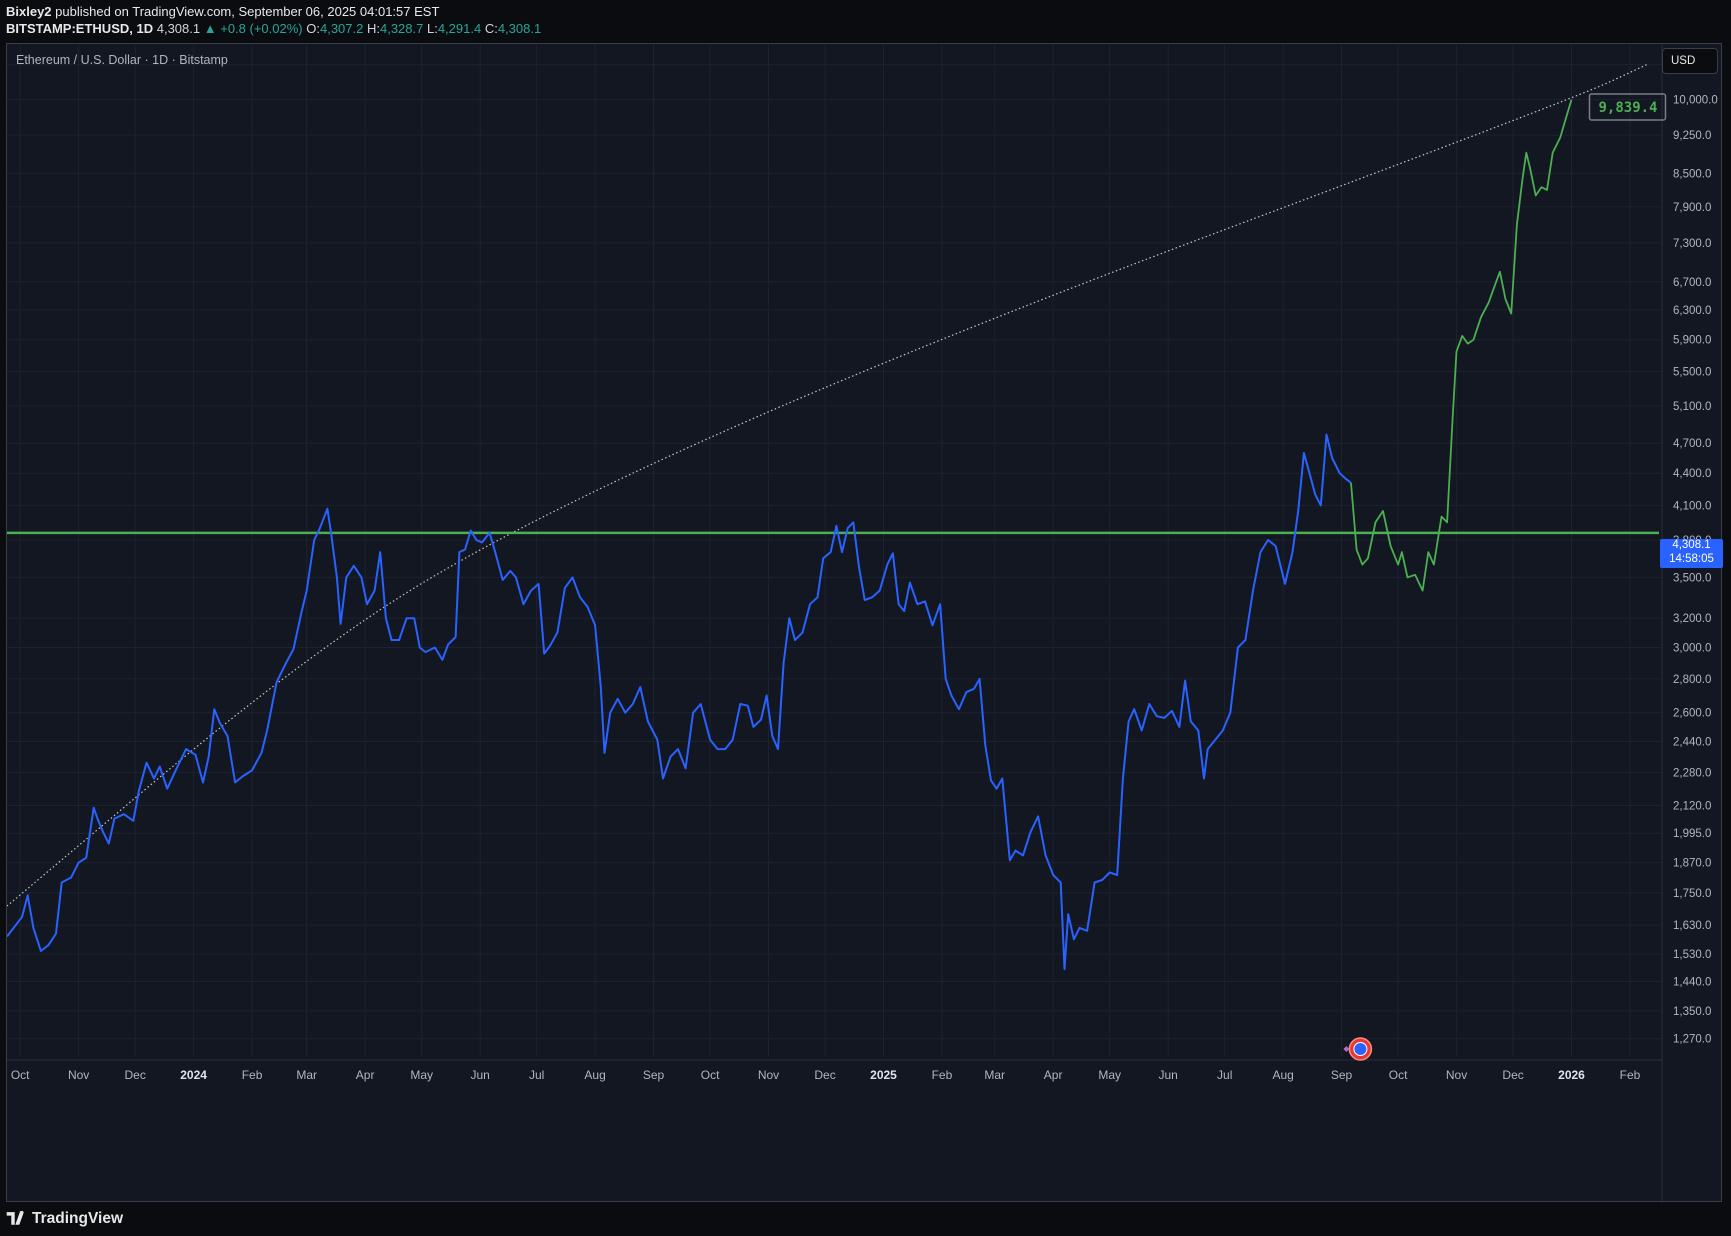  What do you see at coordinates (1692, 926) in the screenshot?
I see `y-tick-label: 1,630.0` at bounding box center [1692, 926].